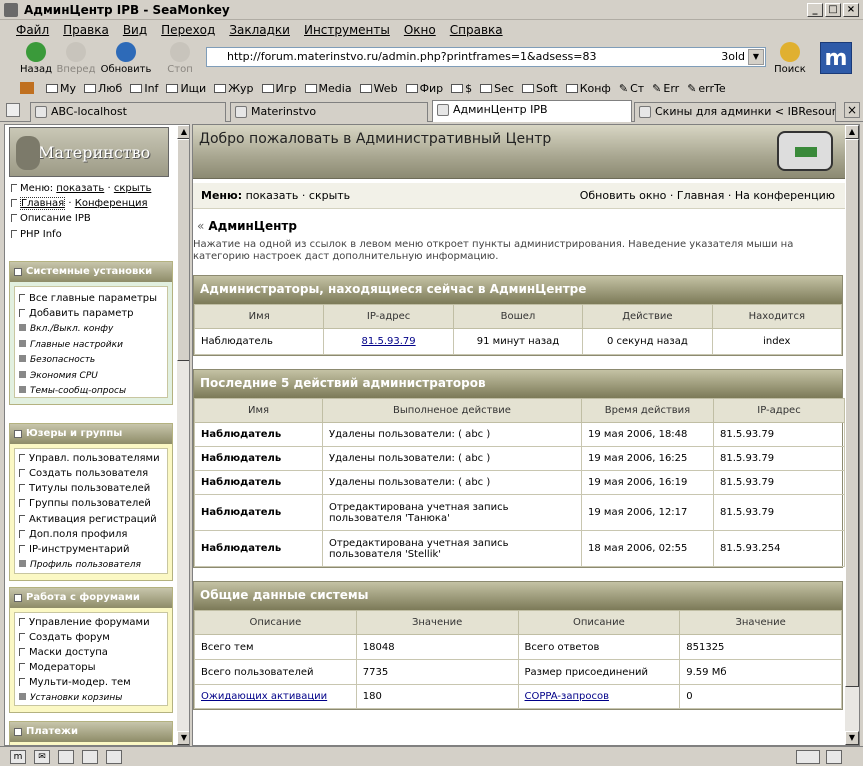 Image resolution: width=863 pixels, height=766 pixels. I want to click on search-button: Поиск, so click(790, 59).